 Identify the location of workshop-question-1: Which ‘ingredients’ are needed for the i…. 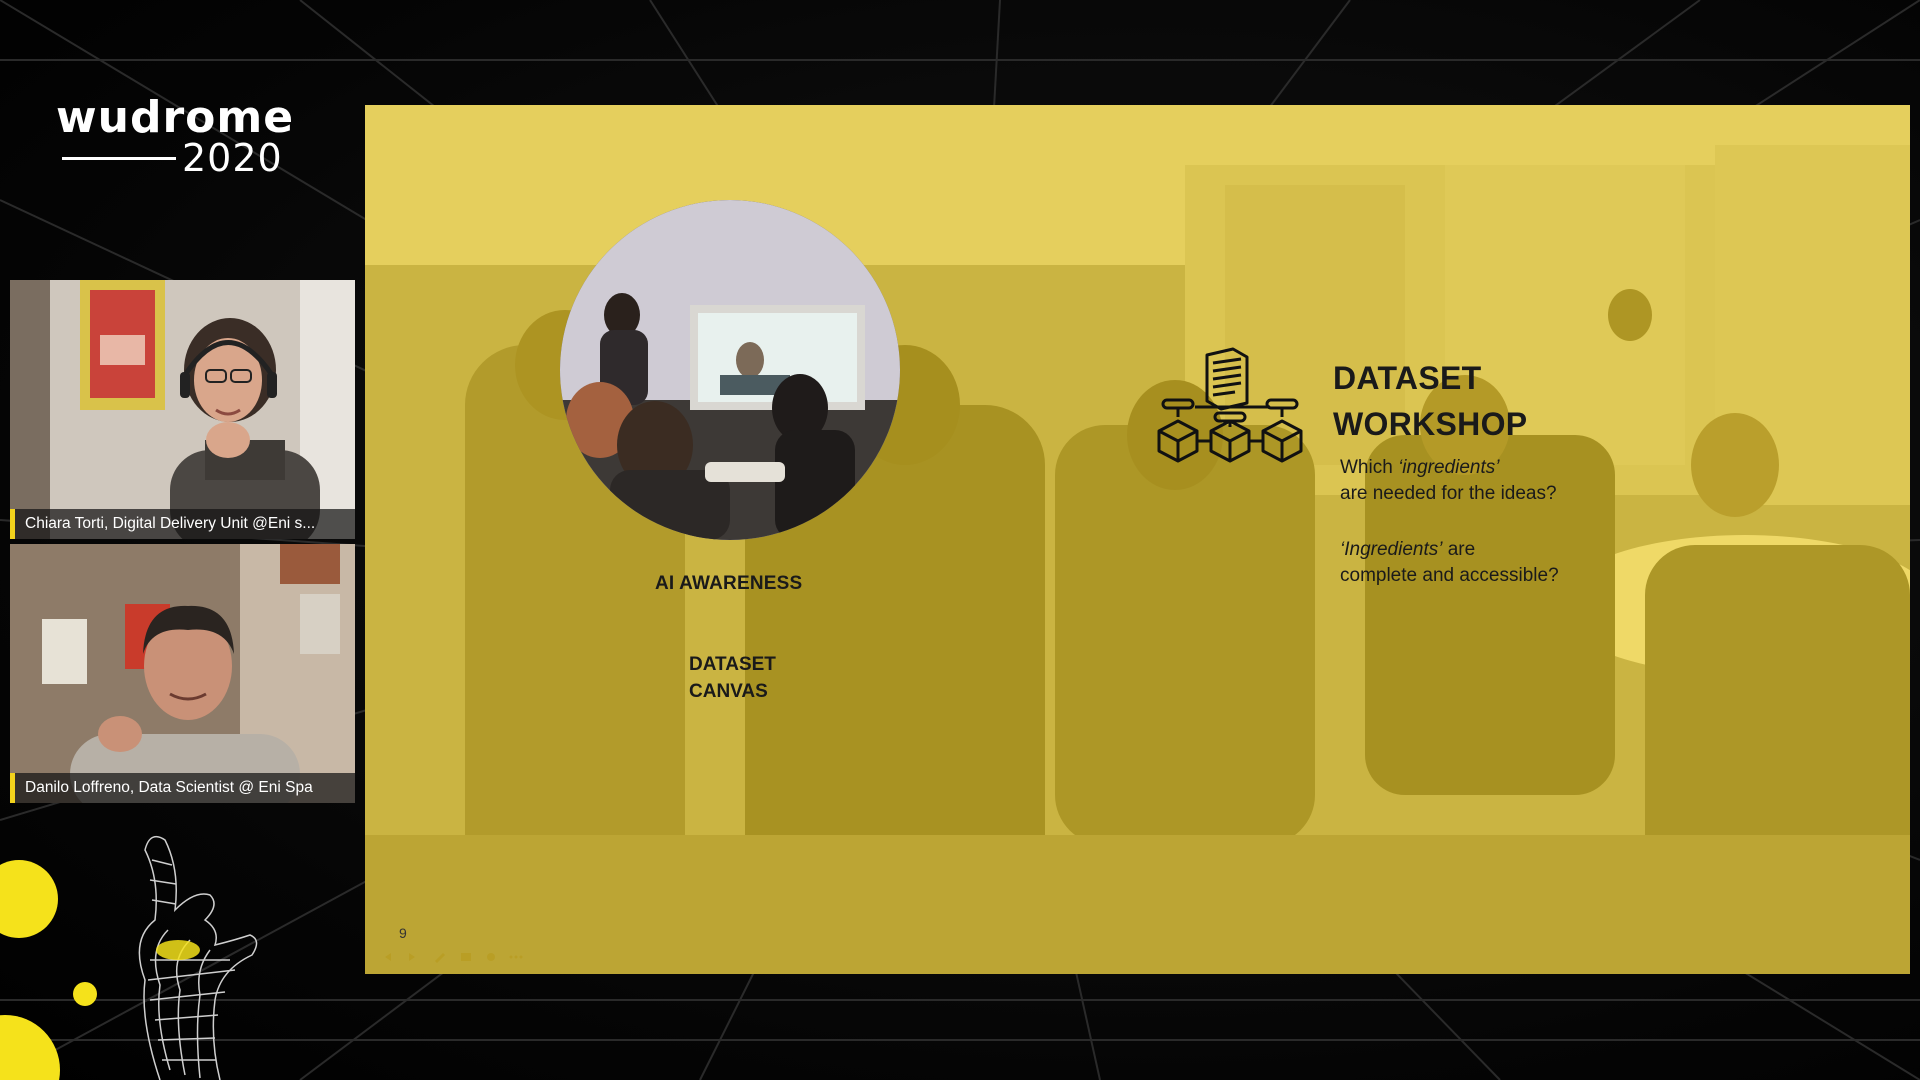
(1448, 481).